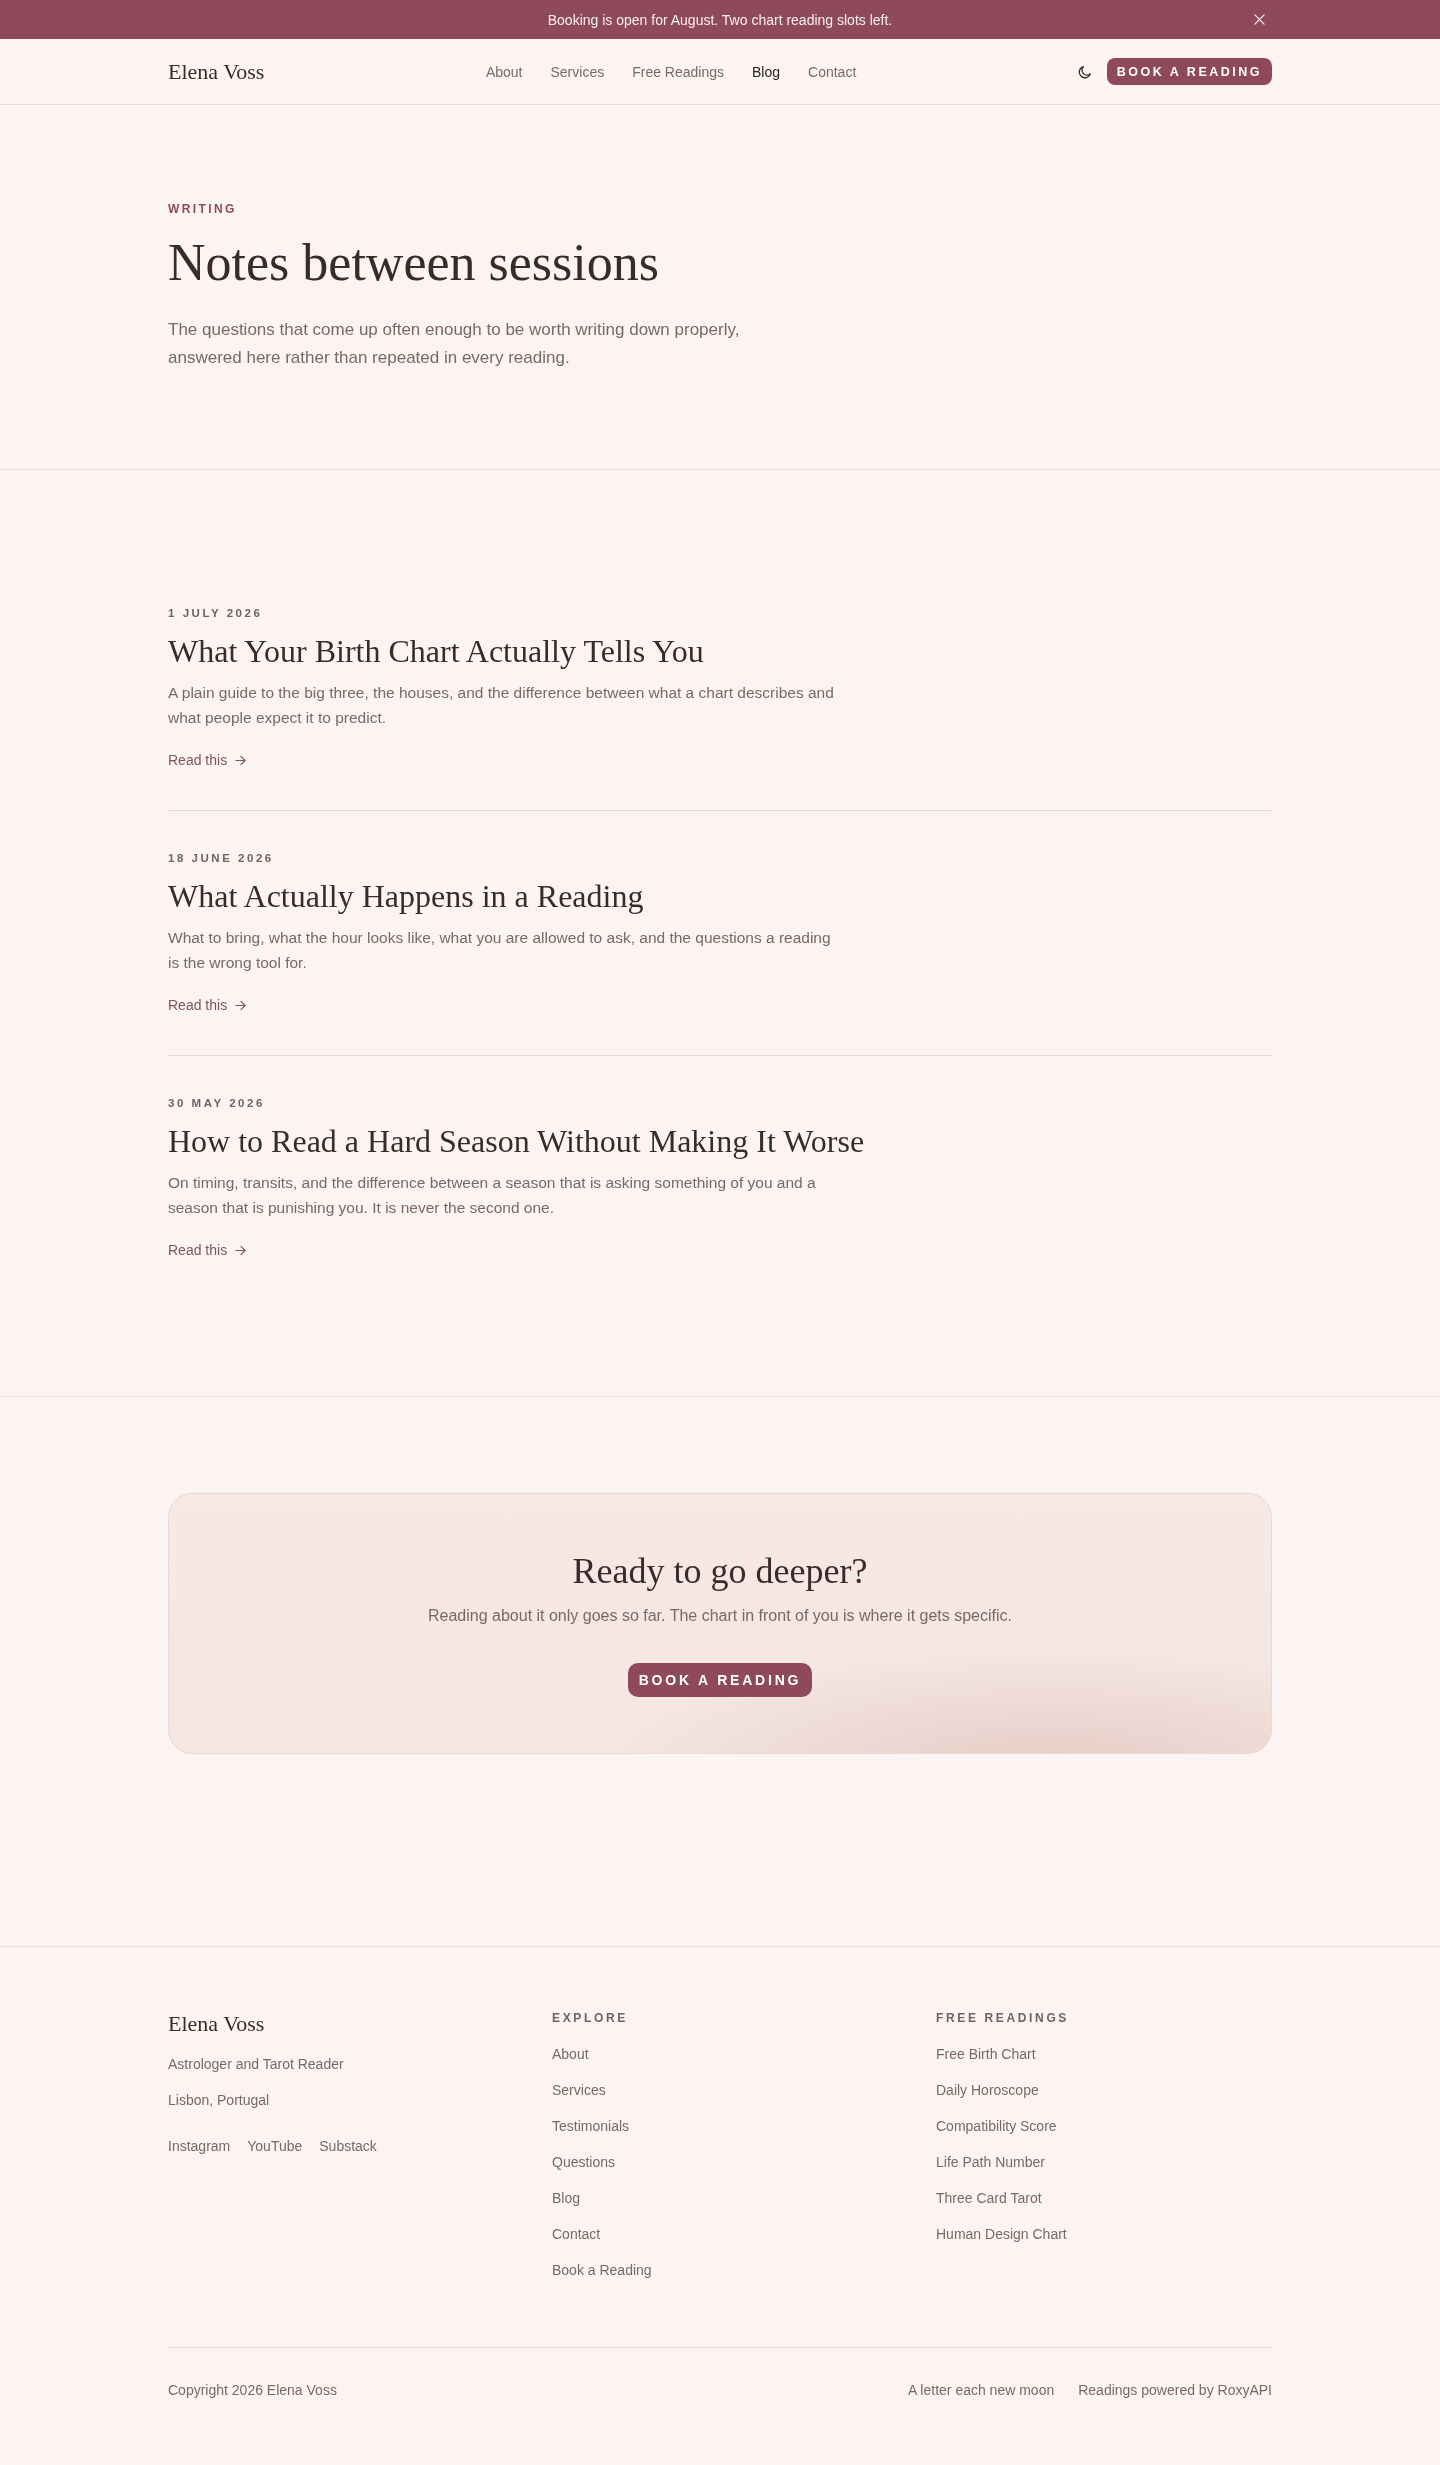  Describe the element at coordinates (720, 1141) in the screenshot. I see `post-title: How to Read a Hard Season Without Making It Worse` at that location.